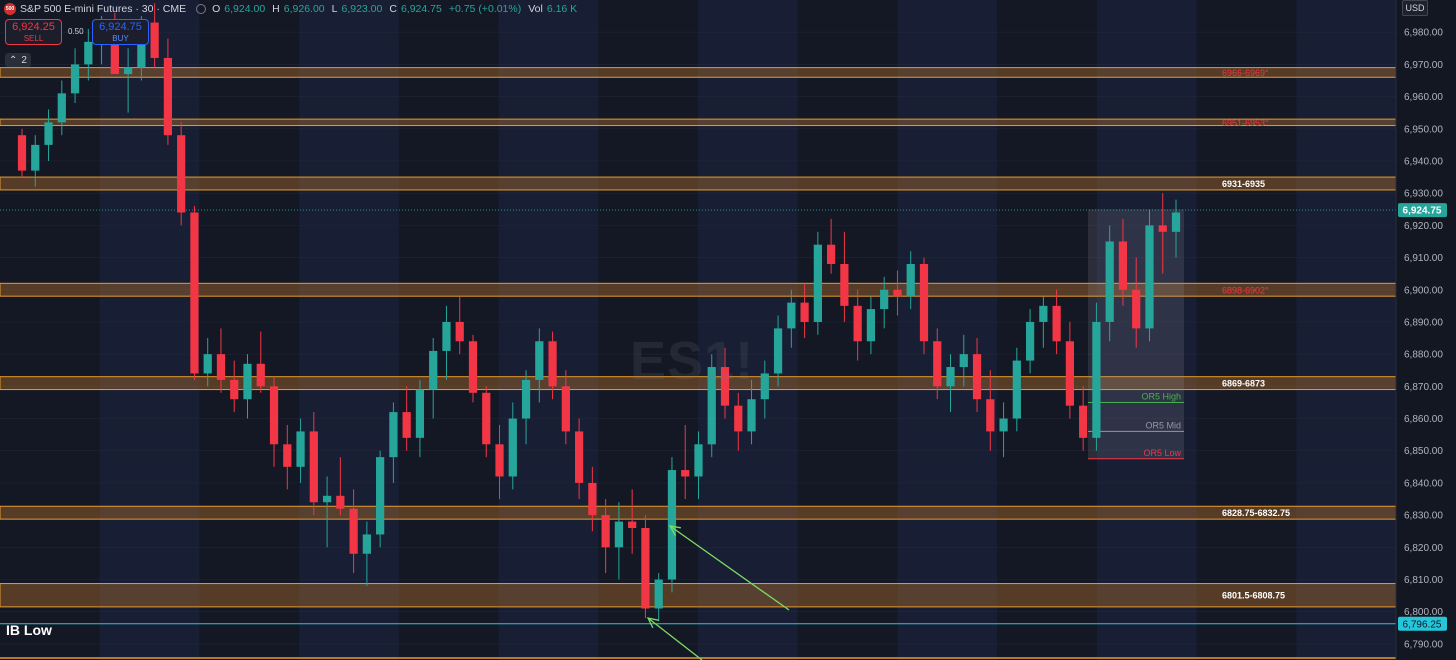 This screenshot has width=1456, height=660. What do you see at coordinates (1161, 396) in the screenshot?
I see `or-high-label: OR5 High` at bounding box center [1161, 396].